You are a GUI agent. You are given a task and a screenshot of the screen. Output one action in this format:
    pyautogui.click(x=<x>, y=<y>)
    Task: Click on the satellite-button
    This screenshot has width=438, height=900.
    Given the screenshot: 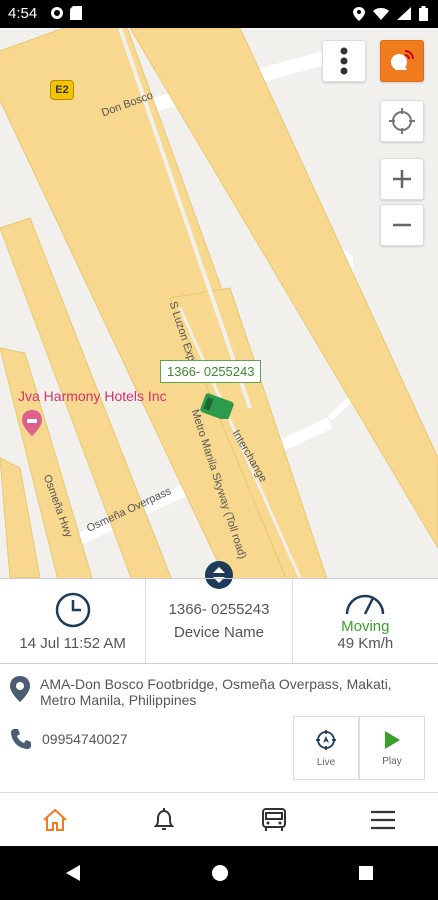 What is the action you would take?
    pyautogui.click(x=402, y=61)
    